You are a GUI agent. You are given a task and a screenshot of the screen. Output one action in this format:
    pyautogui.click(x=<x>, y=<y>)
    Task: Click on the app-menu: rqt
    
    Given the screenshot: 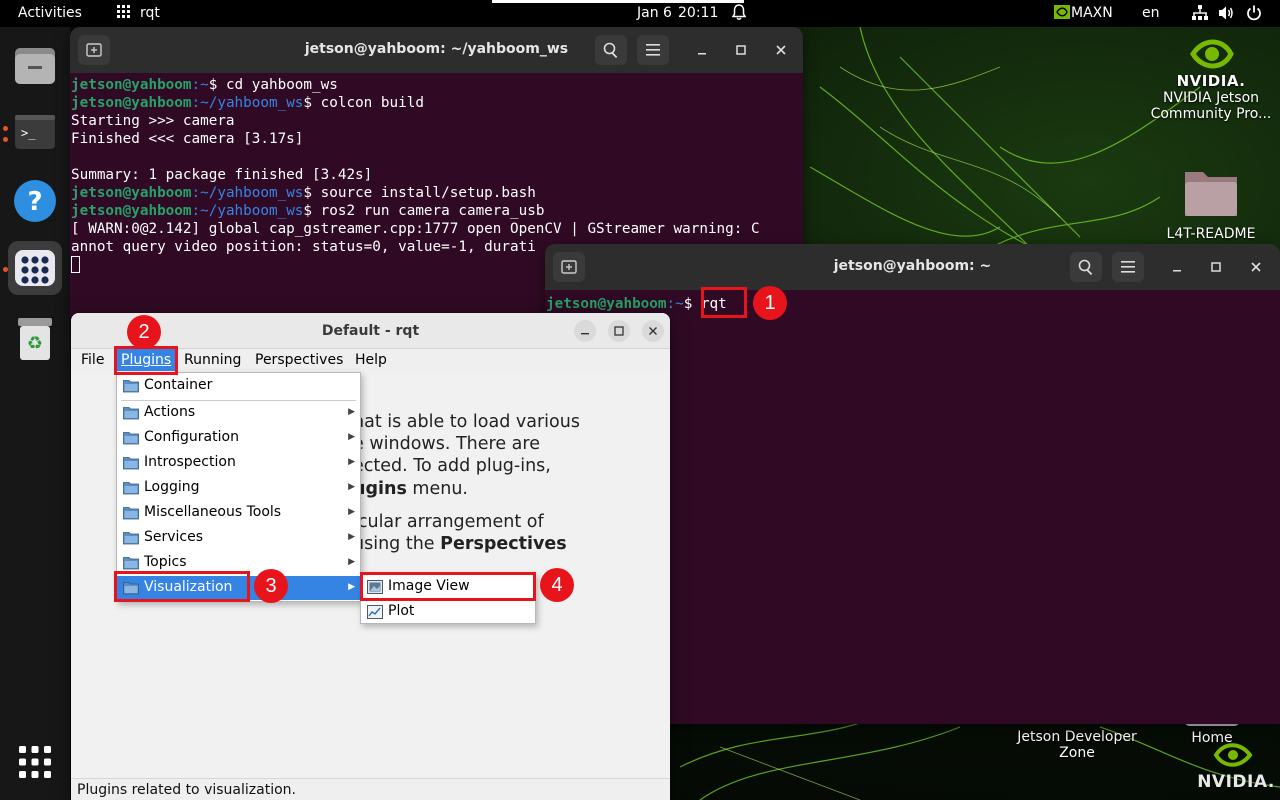 What is the action you would take?
    pyautogui.click(x=150, y=13)
    